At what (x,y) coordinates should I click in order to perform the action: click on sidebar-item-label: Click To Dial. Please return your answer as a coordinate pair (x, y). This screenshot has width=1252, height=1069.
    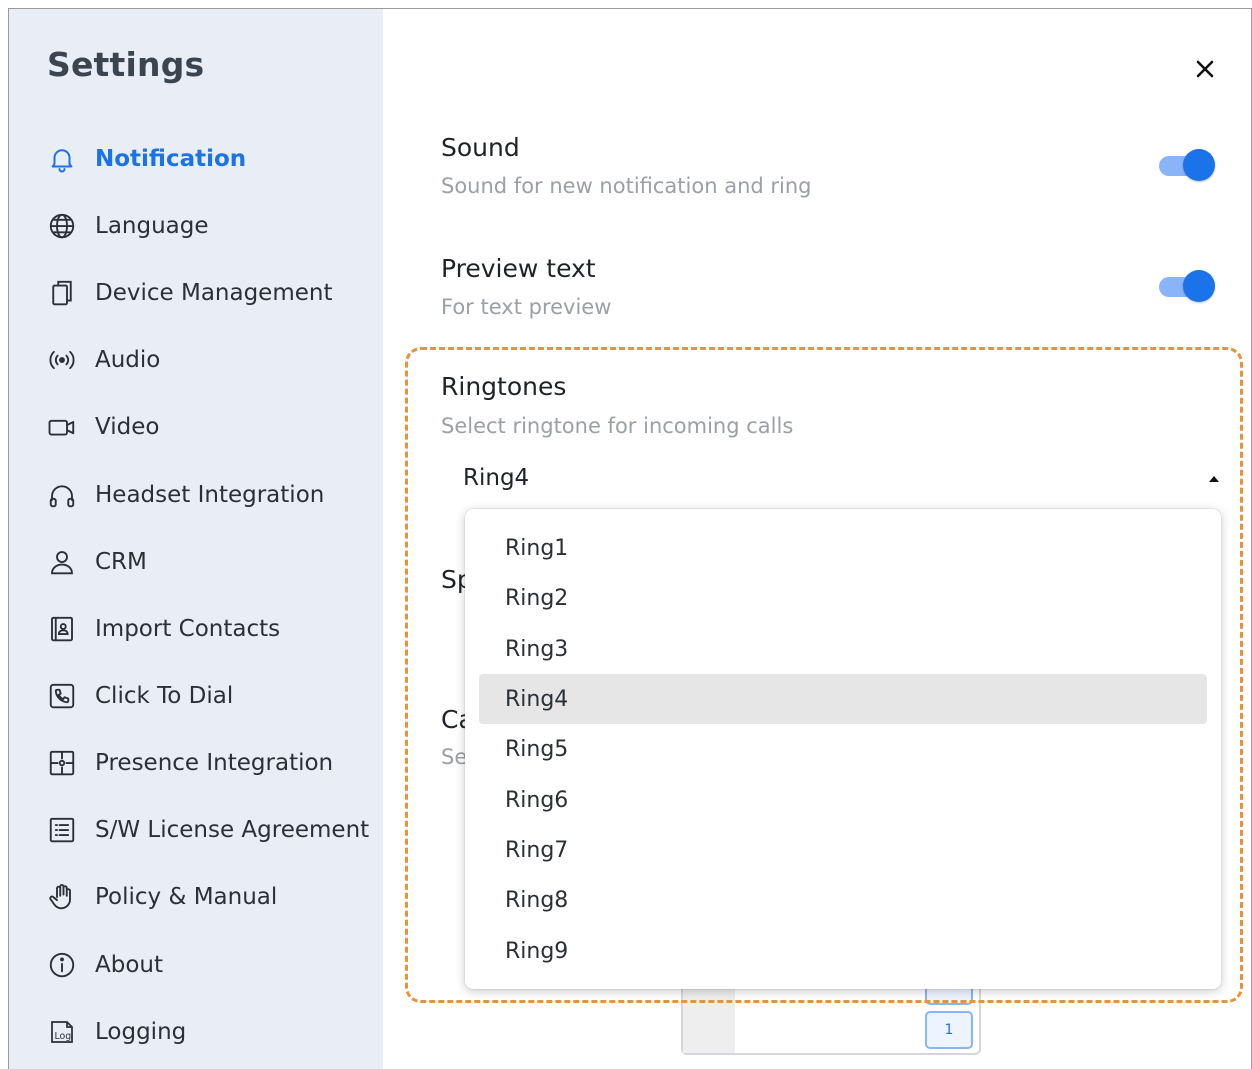
    Looking at the image, I should click on (164, 696).